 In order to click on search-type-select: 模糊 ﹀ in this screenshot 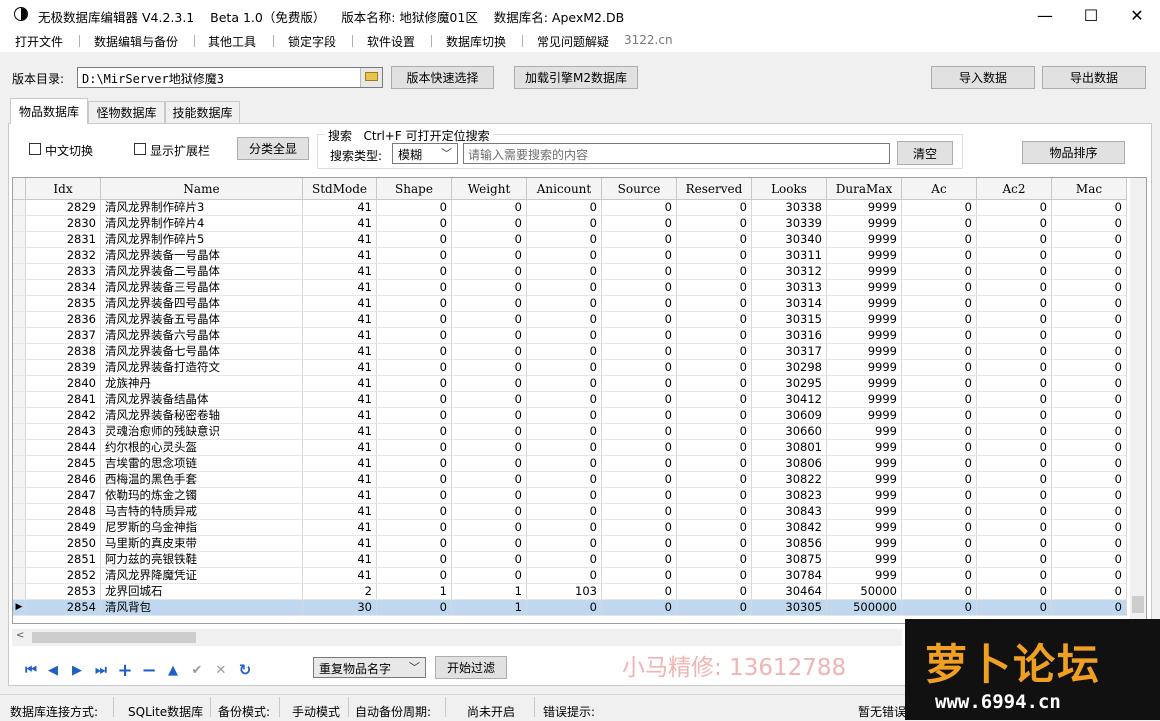, I will do `click(425, 153)`.